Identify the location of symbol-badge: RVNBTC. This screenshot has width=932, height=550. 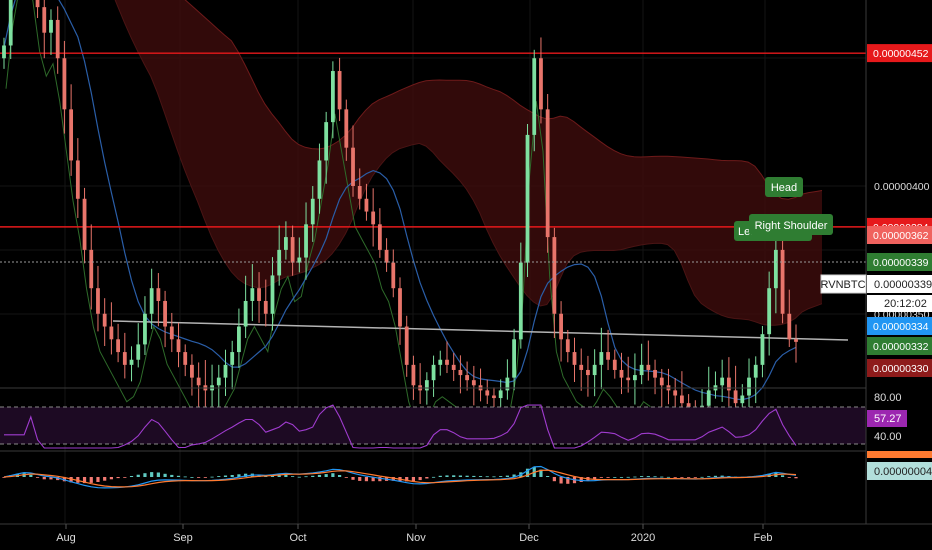
(843, 284).